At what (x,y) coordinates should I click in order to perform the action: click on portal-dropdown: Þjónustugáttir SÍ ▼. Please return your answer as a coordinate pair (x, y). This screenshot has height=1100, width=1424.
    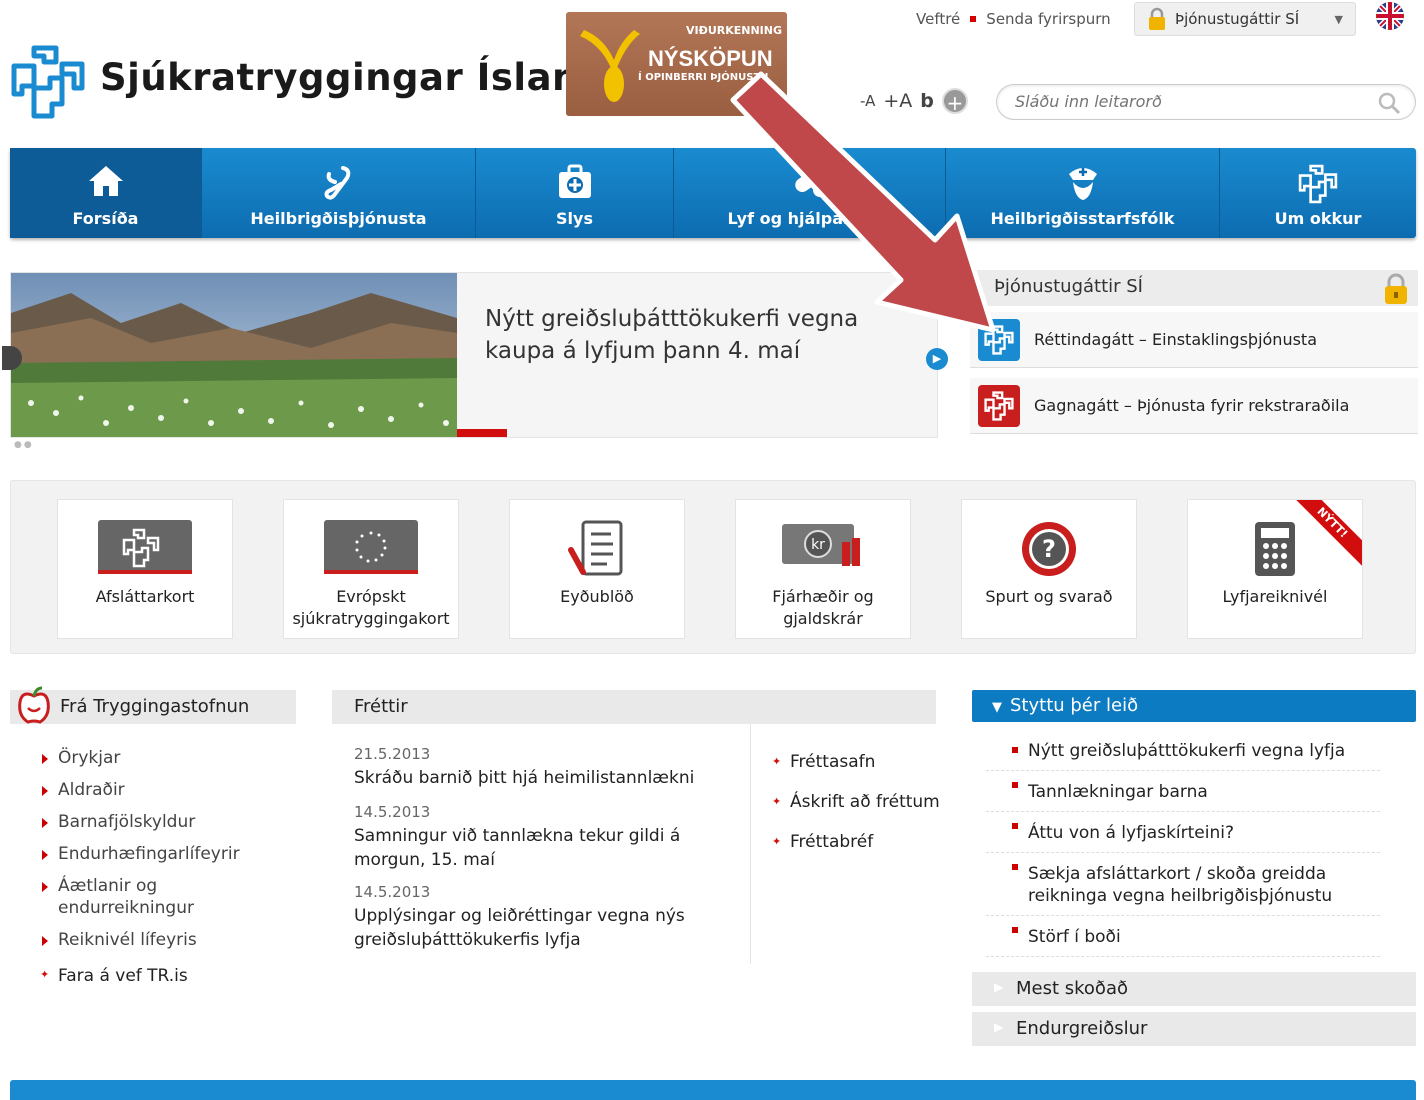
    Looking at the image, I should click on (1245, 19).